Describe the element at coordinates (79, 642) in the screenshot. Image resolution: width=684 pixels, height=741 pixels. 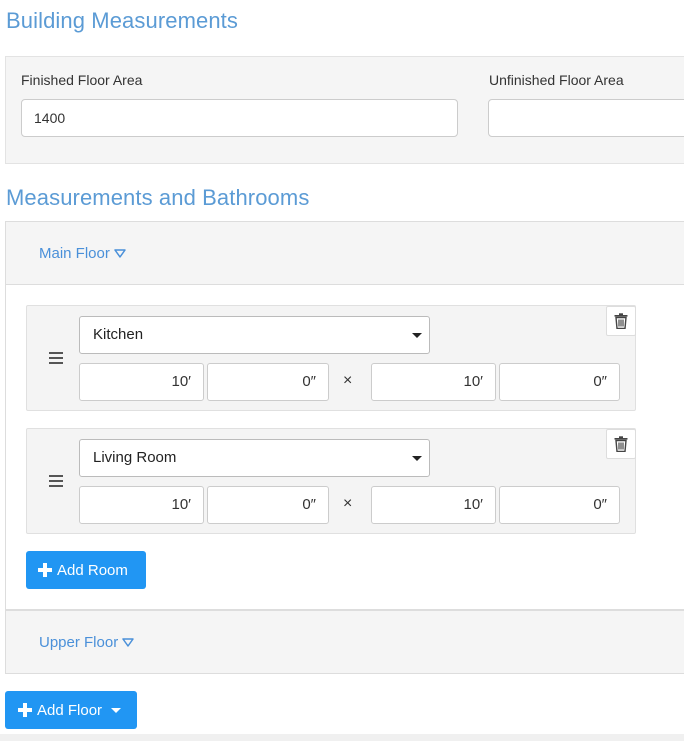
I see `upper-floor-label: Upper Floor` at that location.